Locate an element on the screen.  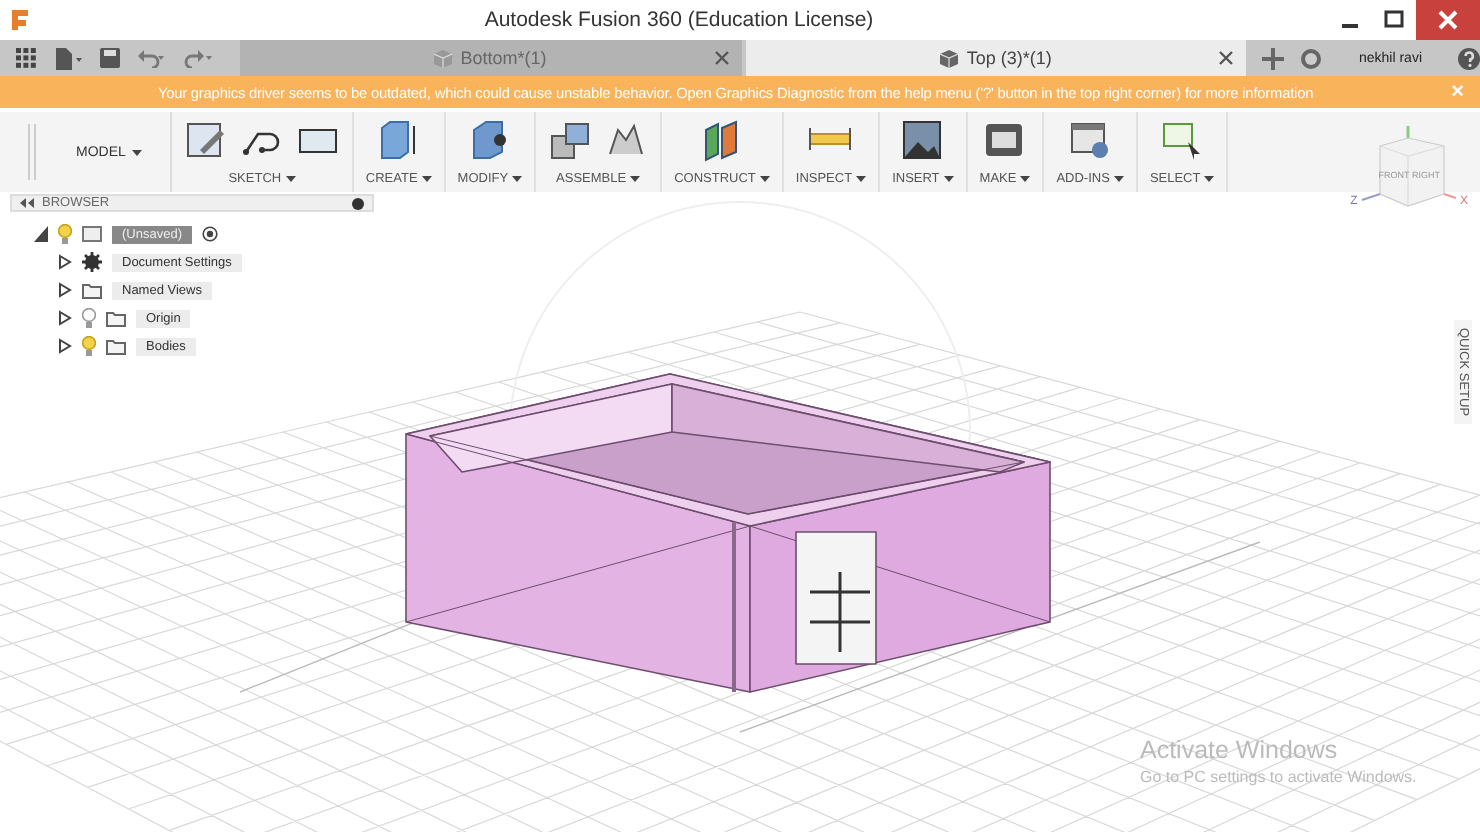
pin-icon is located at coordinates (358, 203).